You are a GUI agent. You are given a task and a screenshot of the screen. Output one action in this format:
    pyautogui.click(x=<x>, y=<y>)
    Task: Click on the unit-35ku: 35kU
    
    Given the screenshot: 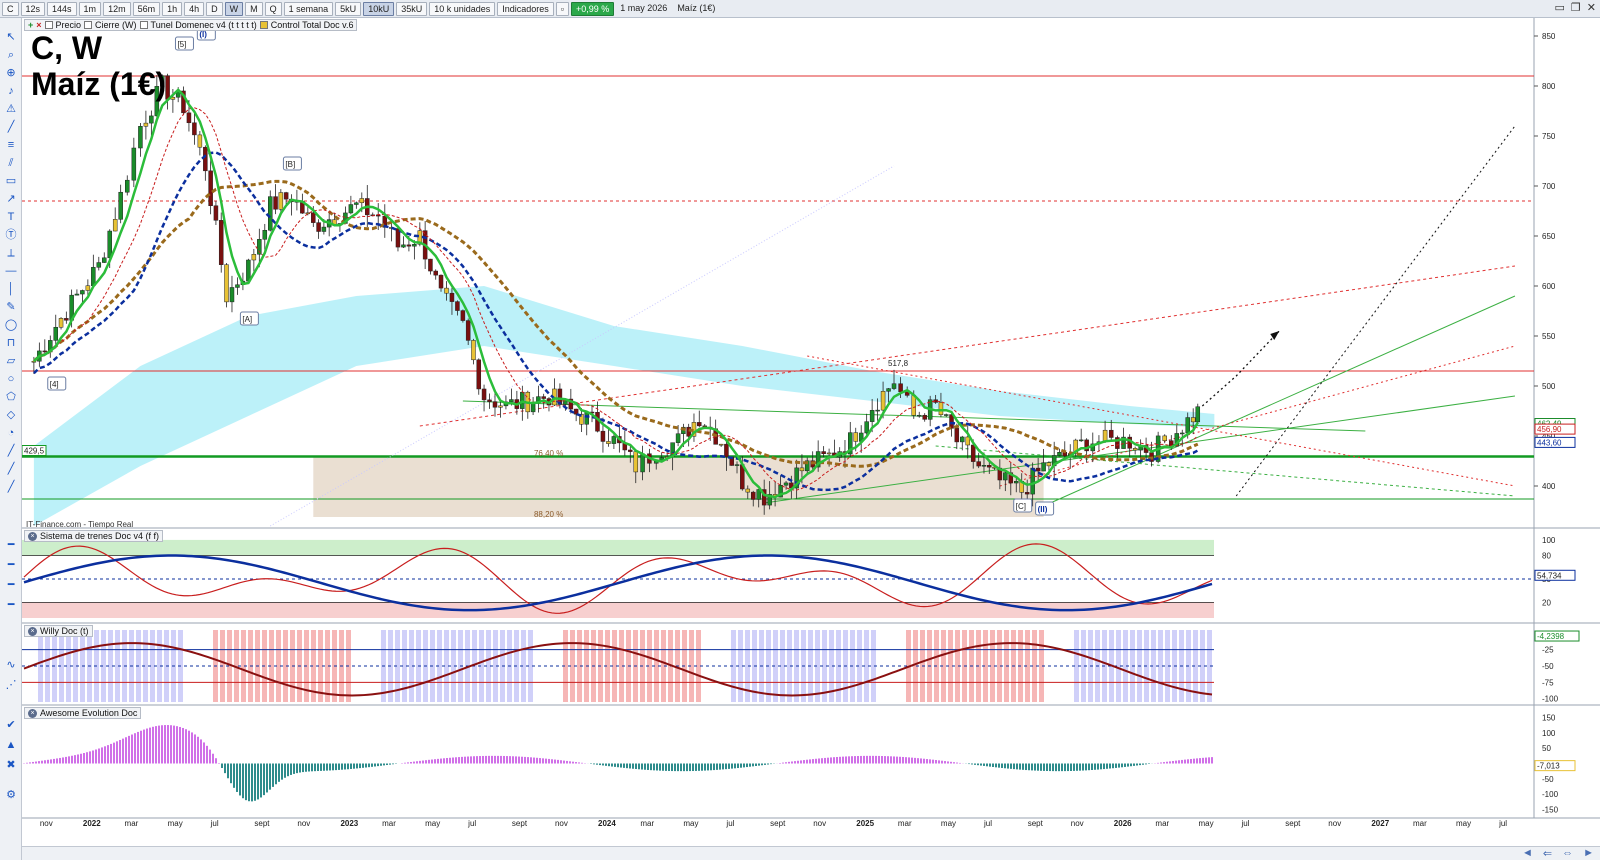 What is the action you would take?
    pyautogui.click(x=412, y=8)
    